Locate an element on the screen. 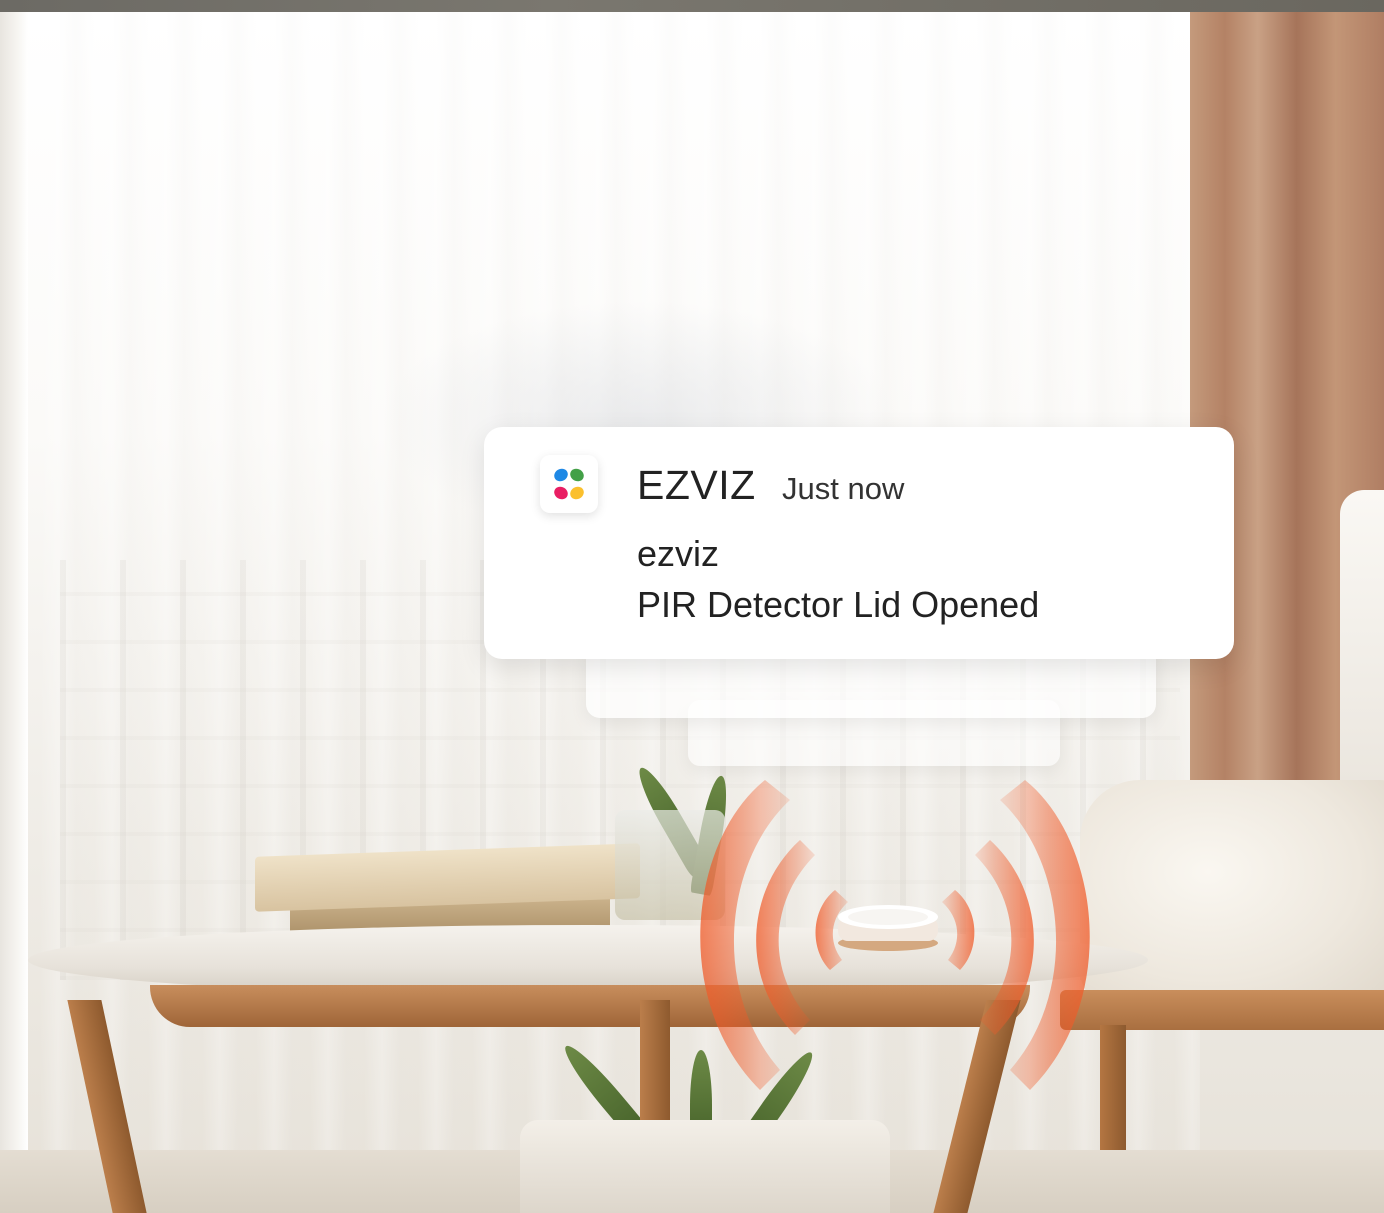 This screenshot has width=1384, height=1213. ezviz-logo-icon is located at coordinates (569, 484).